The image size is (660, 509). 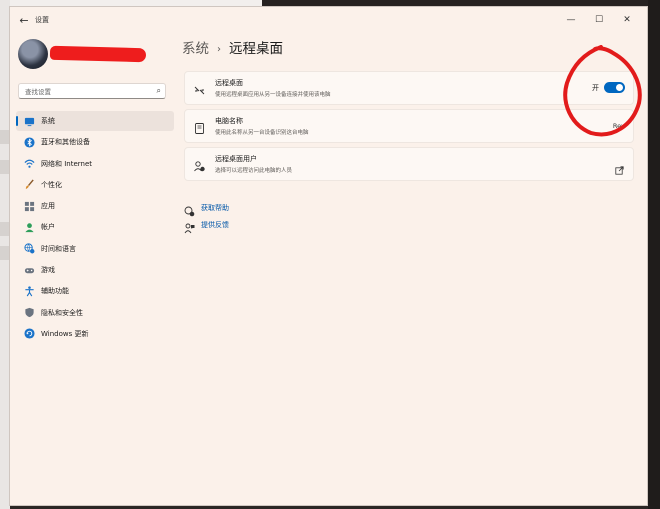 What do you see at coordinates (95, 206) in the screenshot?
I see `sidebar-item-apps: 应用` at bounding box center [95, 206].